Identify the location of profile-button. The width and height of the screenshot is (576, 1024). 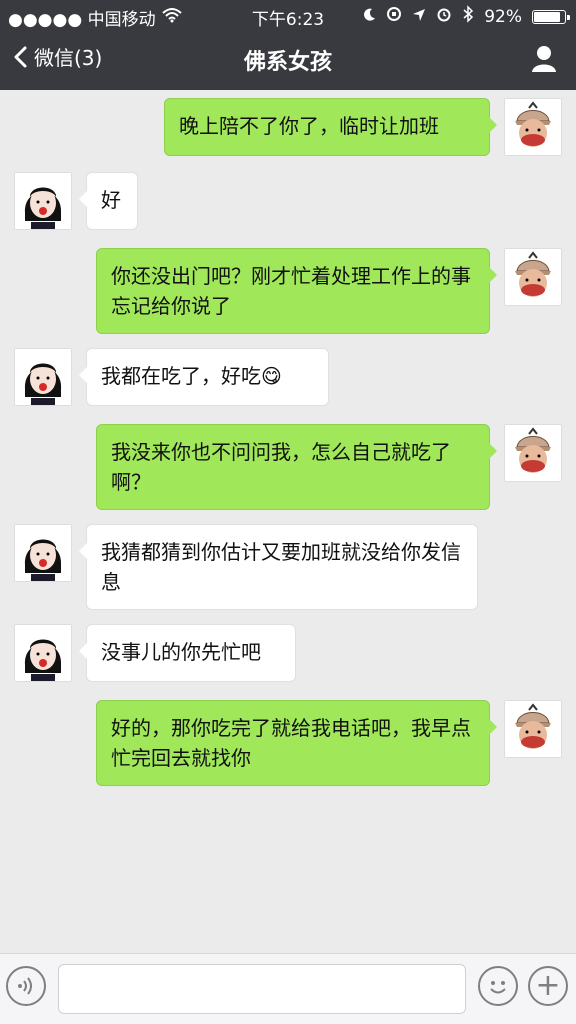
(544, 58).